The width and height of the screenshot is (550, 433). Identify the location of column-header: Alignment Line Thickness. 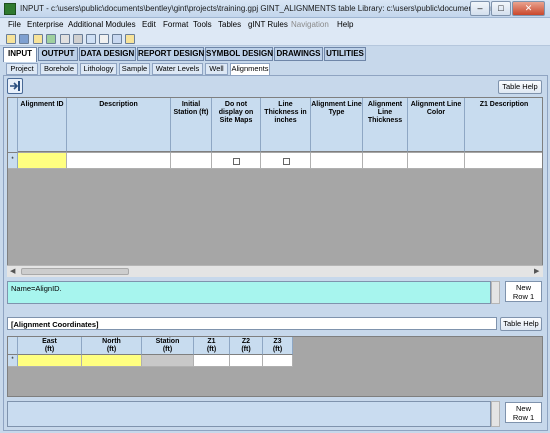
(385, 125).